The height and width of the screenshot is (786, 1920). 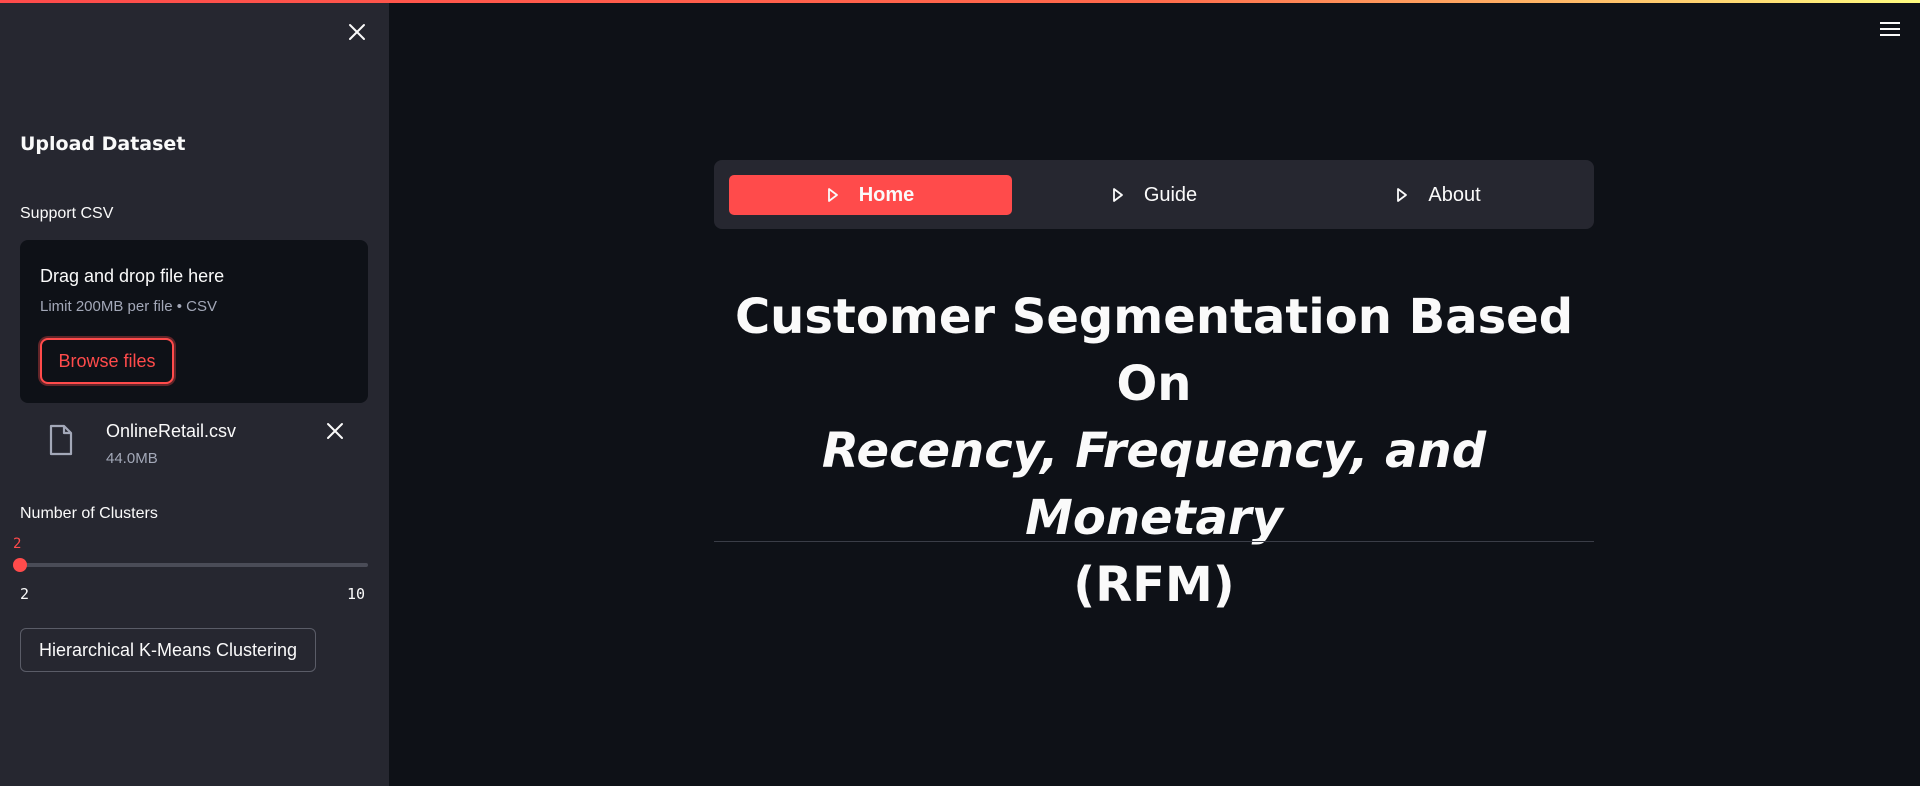 What do you see at coordinates (67, 213) in the screenshot?
I see `uploader-label: Support CSV` at bounding box center [67, 213].